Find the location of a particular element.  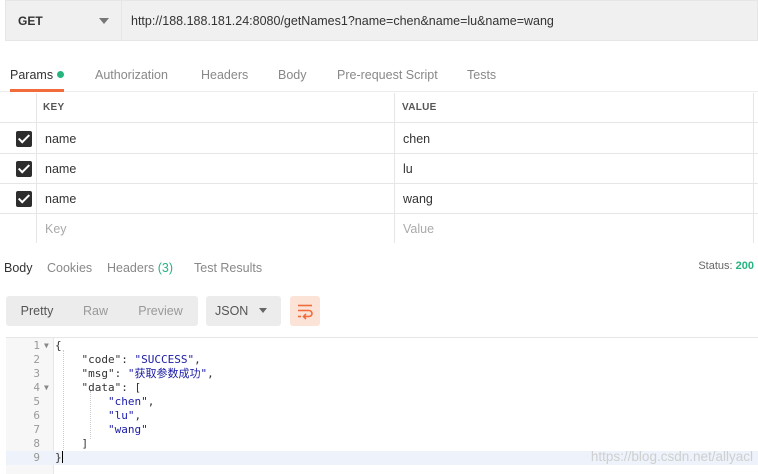

tab-response-headers: Headers (3) is located at coordinates (140, 268).